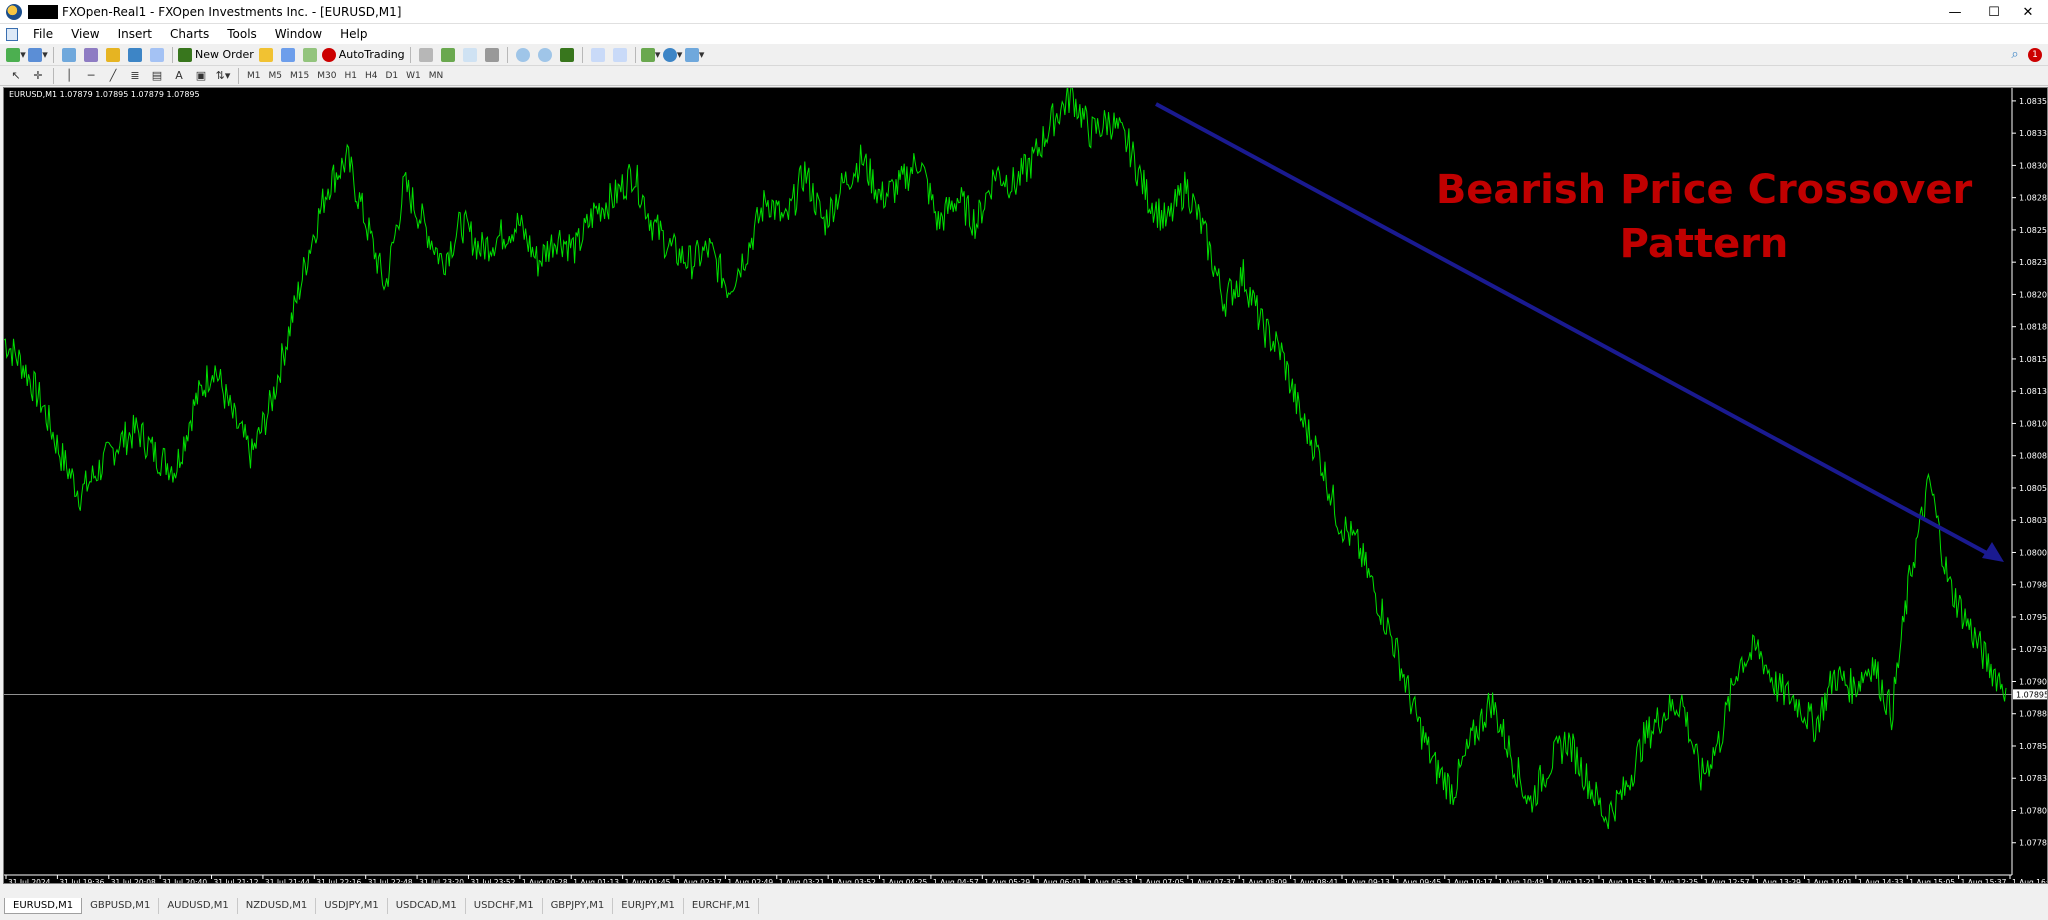 This screenshot has height=920, width=2048. What do you see at coordinates (43, 906) in the screenshot?
I see `chart-tab-eurusd: EURUSD,M1` at bounding box center [43, 906].